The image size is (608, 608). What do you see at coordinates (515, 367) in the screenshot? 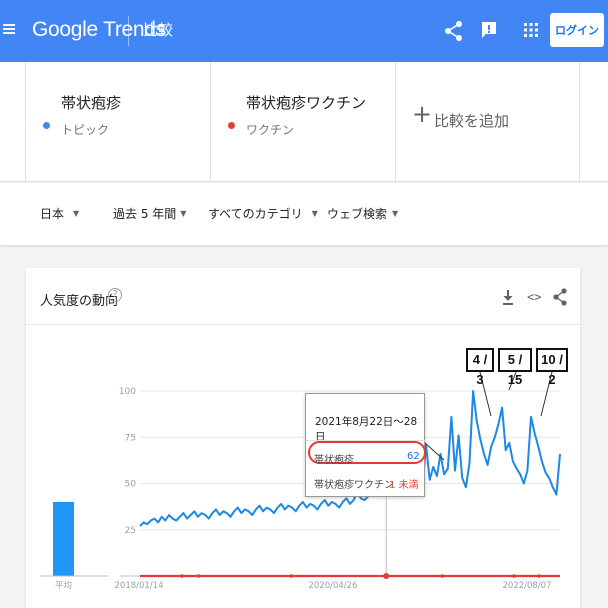
I see `callout-box: 5 / 15` at bounding box center [515, 367].